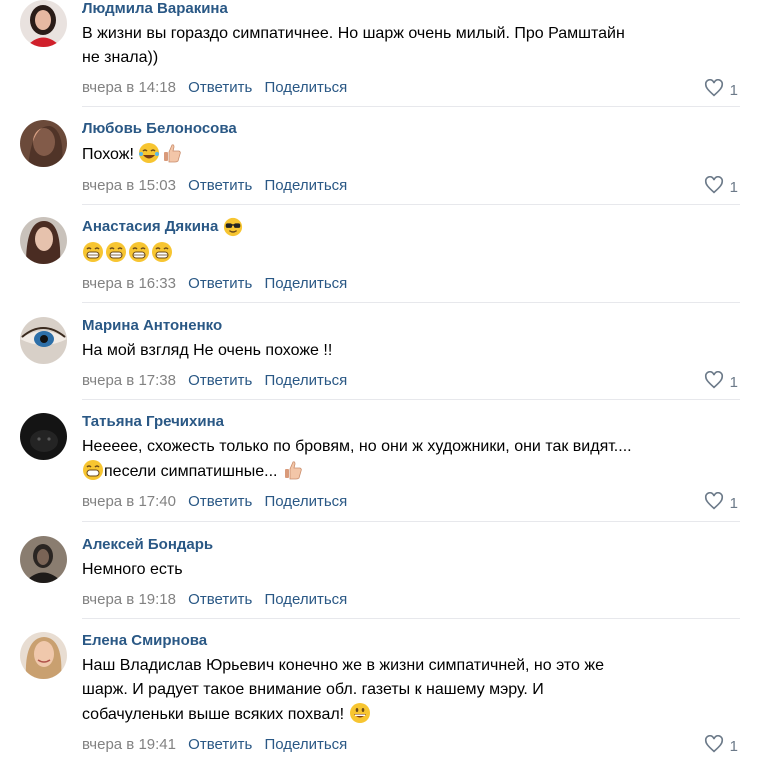 This screenshot has height=762, width=760. I want to click on comment-date: вчера в 14:18, so click(129, 87).